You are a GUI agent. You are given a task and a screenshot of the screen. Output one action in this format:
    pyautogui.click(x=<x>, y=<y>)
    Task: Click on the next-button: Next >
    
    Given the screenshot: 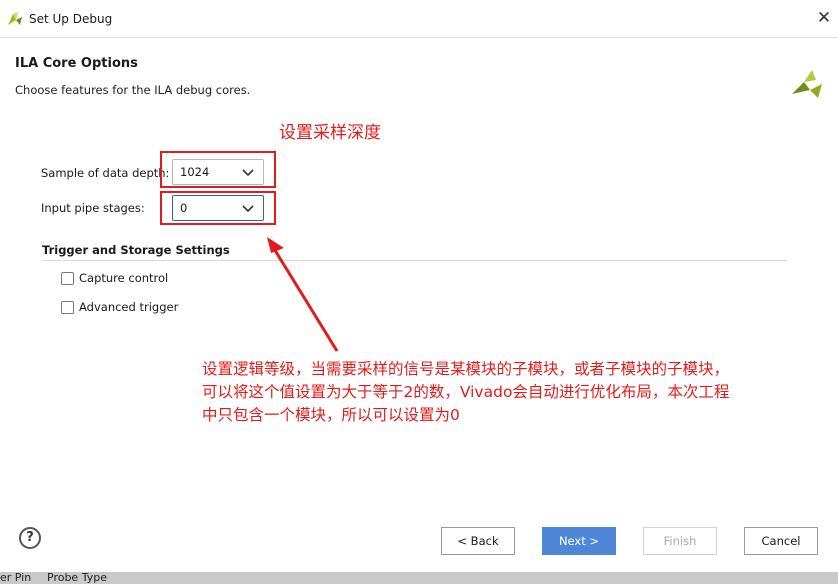 What is the action you would take?
    pyautogui.click(x=579, y=541)
    